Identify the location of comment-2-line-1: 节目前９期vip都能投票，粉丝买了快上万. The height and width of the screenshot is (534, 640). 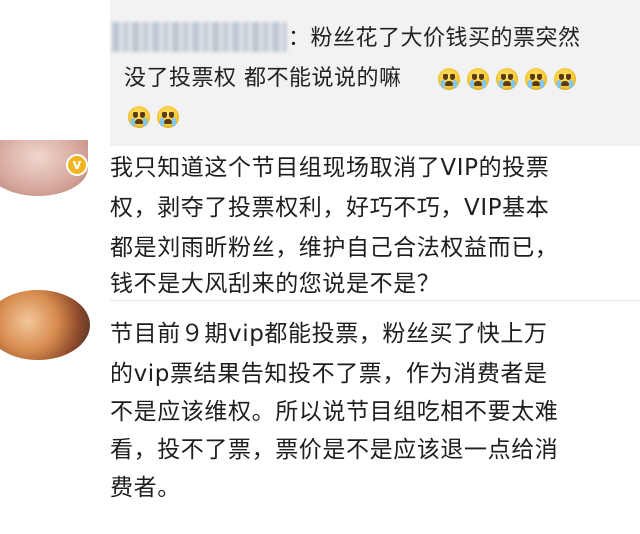
(329, 334).